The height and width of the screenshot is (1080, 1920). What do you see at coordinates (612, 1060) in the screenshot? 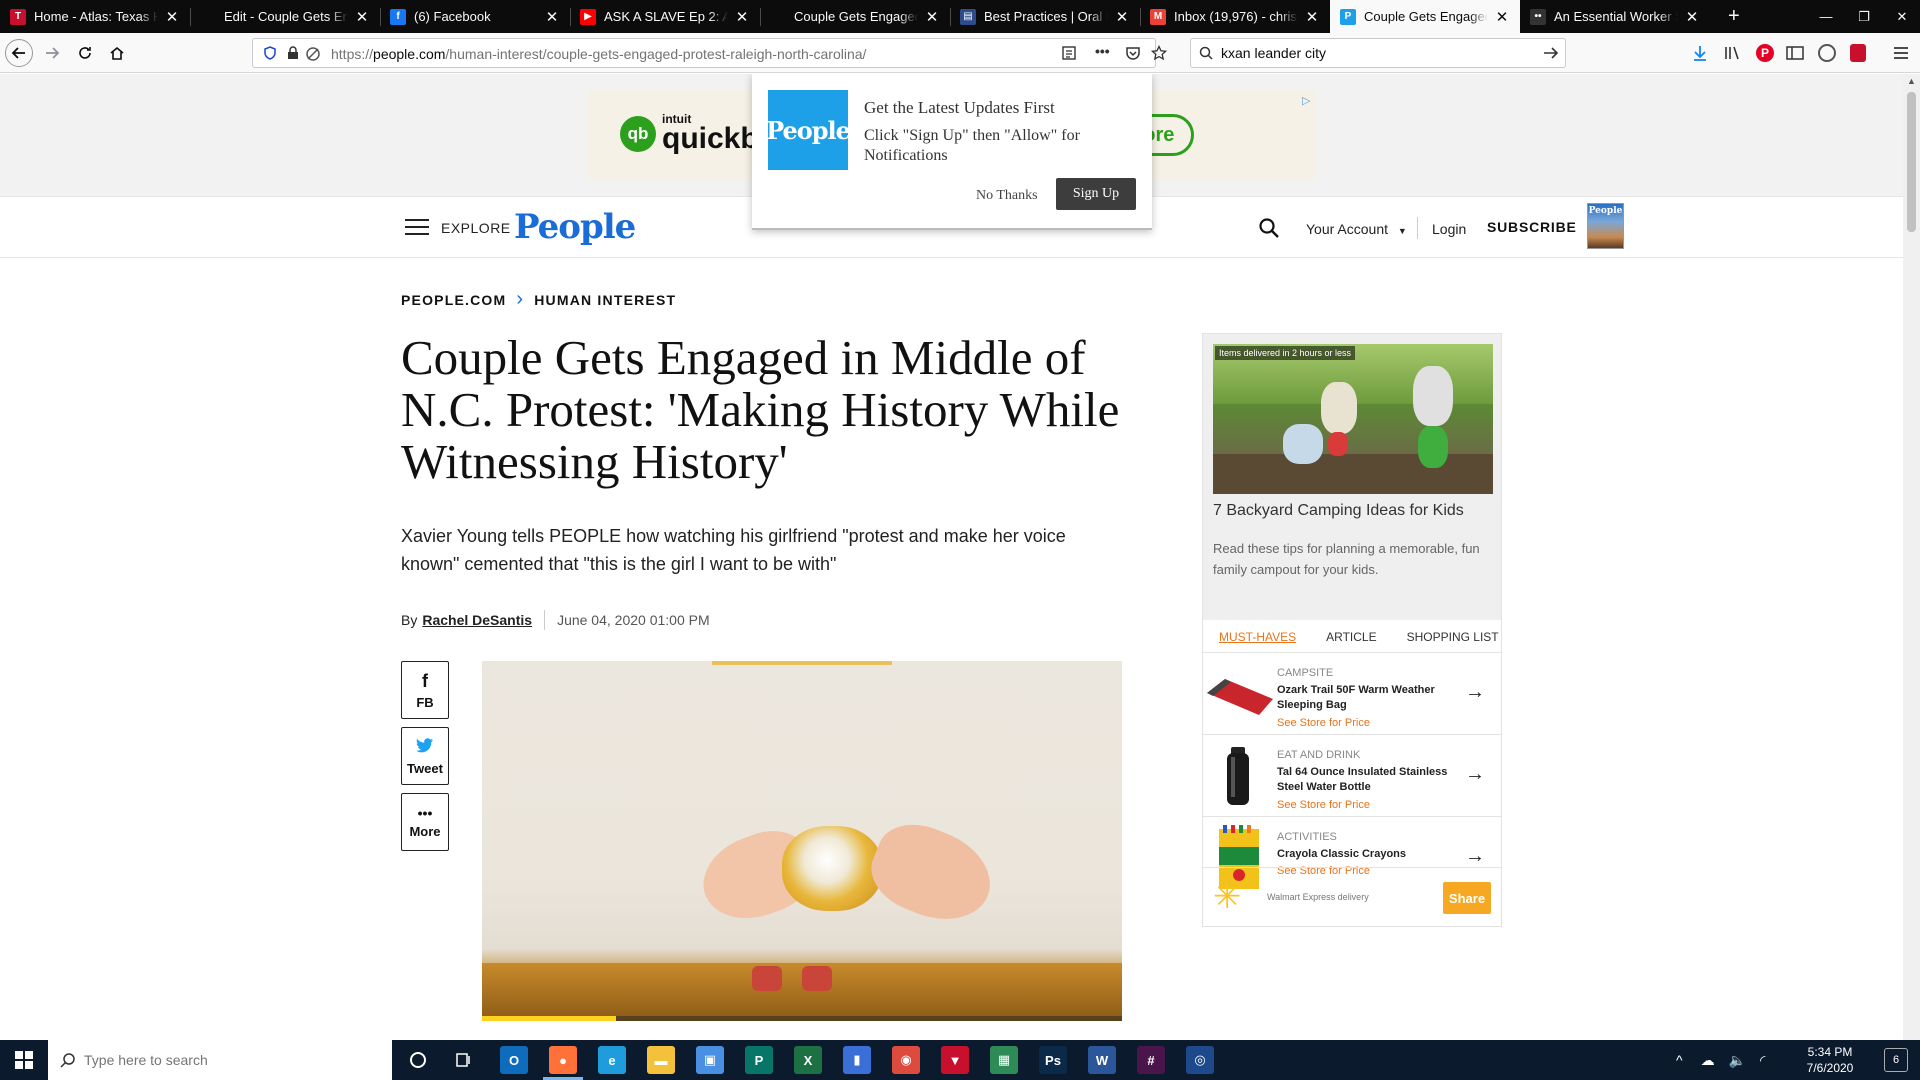
I see `edge-icon: e` at bounding box center [612, 1060].